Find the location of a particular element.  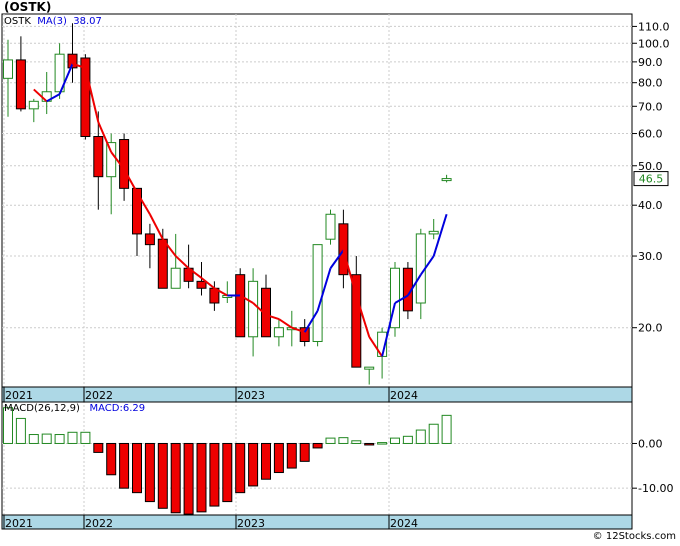

macd-legend: MACD(26,12,9) MACD:6.29 is located at coordinates (74, 408).